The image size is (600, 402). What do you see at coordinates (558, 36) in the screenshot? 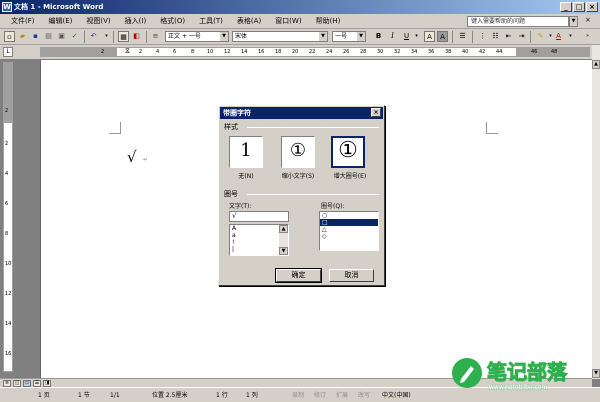
I see `font-color-button: A` at bounding box center [558, 36].